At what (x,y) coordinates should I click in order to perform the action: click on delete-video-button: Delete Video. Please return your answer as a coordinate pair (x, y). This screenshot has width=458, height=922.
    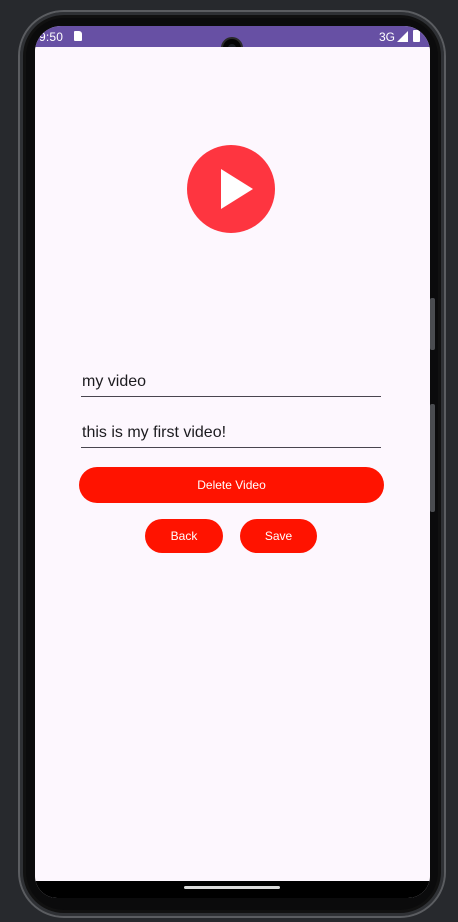
    Looking at the image, I should click on (231, 485).